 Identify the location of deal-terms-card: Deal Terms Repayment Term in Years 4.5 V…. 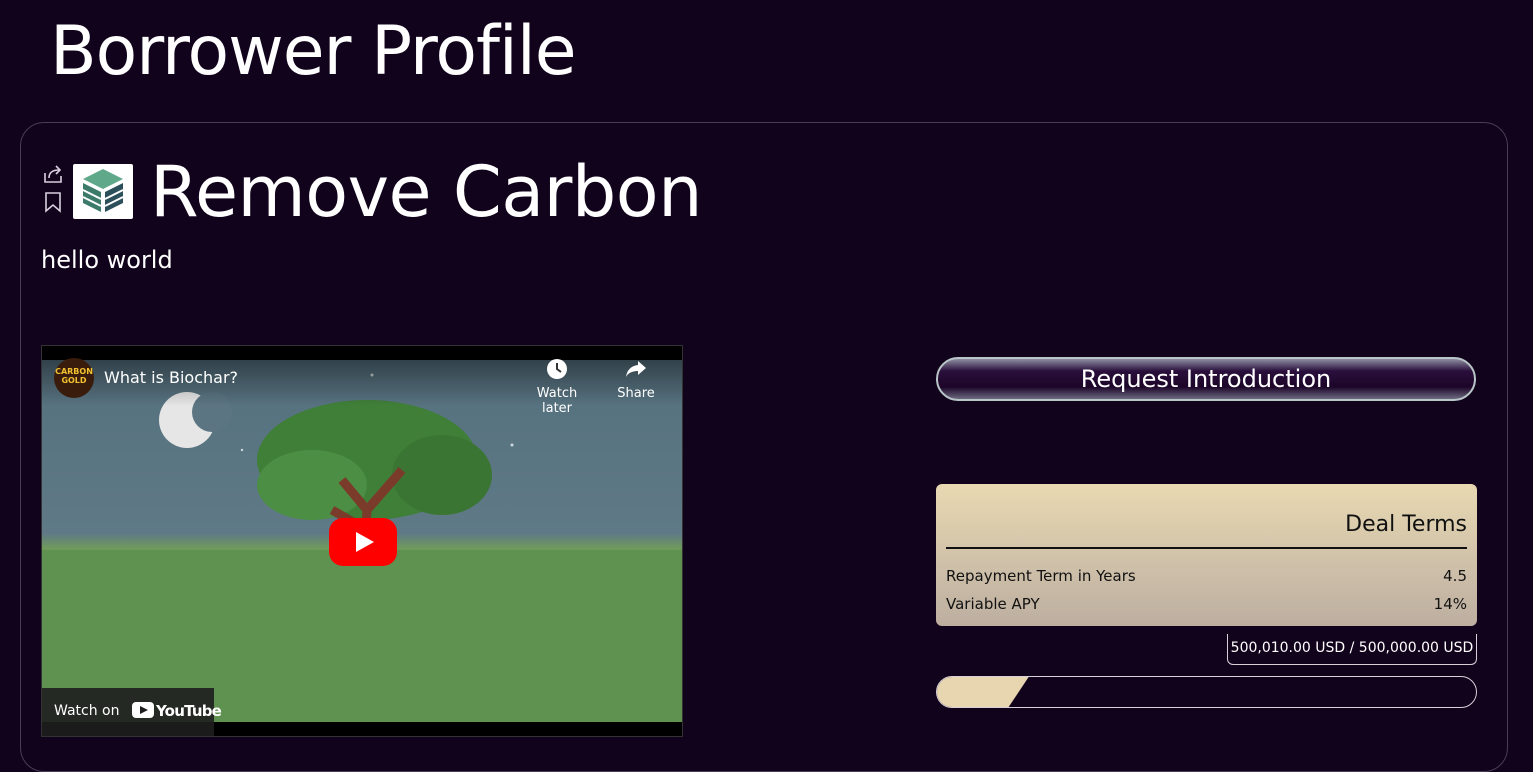
(1206, 555).